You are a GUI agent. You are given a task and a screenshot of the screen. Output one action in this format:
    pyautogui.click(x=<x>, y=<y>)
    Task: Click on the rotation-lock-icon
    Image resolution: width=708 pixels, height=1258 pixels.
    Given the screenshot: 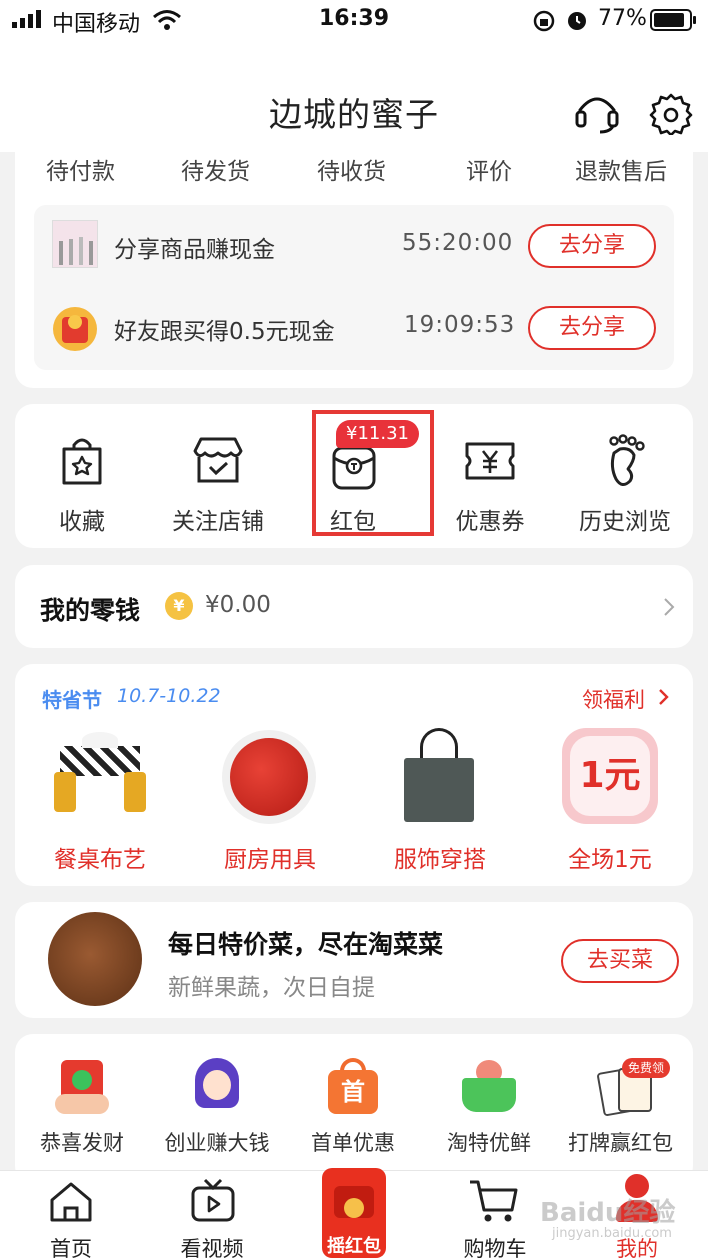 What is the action you would take?
    pyautogui.click(x=544, y=21)
    